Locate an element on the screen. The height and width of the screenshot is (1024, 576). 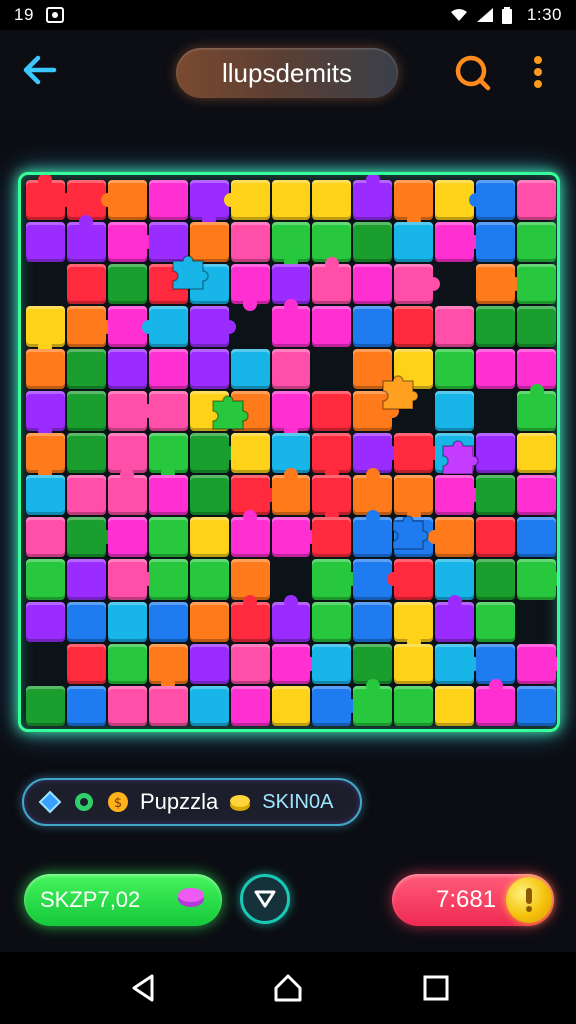
skin-score-button: SKZP7,02 is located at coordinates (123, 900).